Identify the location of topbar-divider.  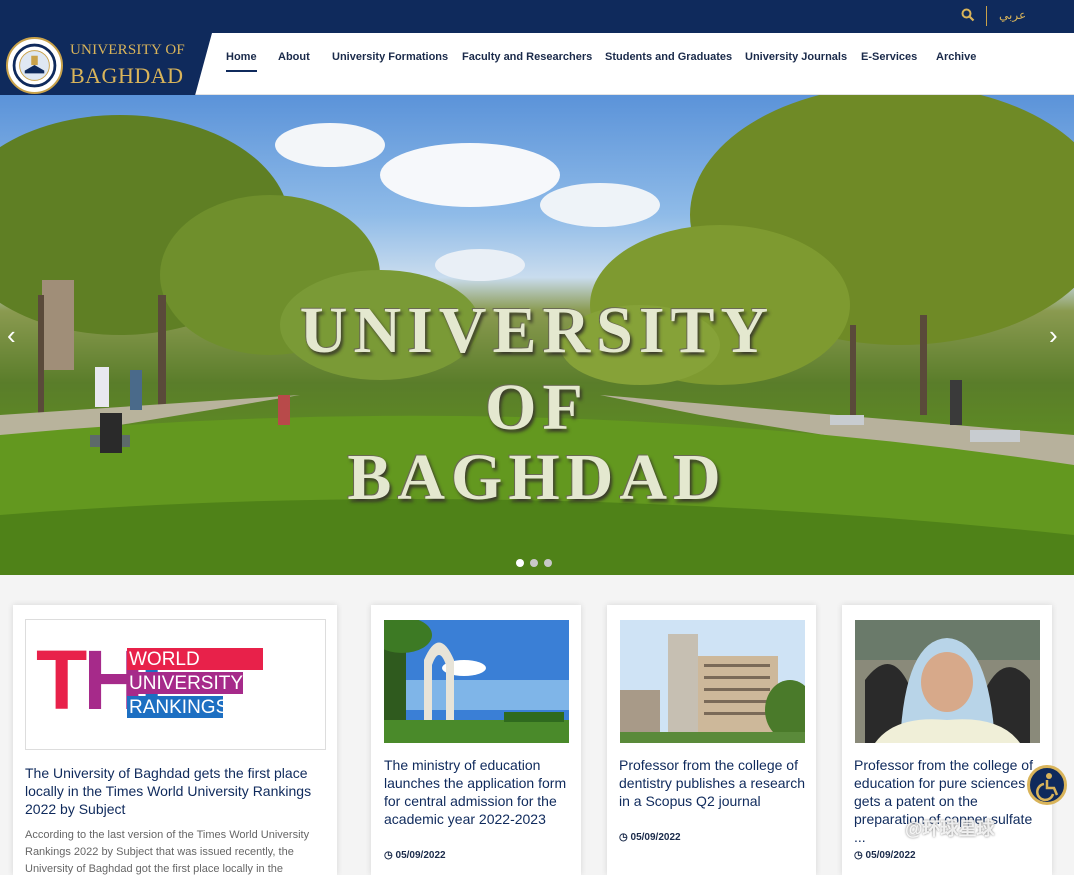
(986, 16).